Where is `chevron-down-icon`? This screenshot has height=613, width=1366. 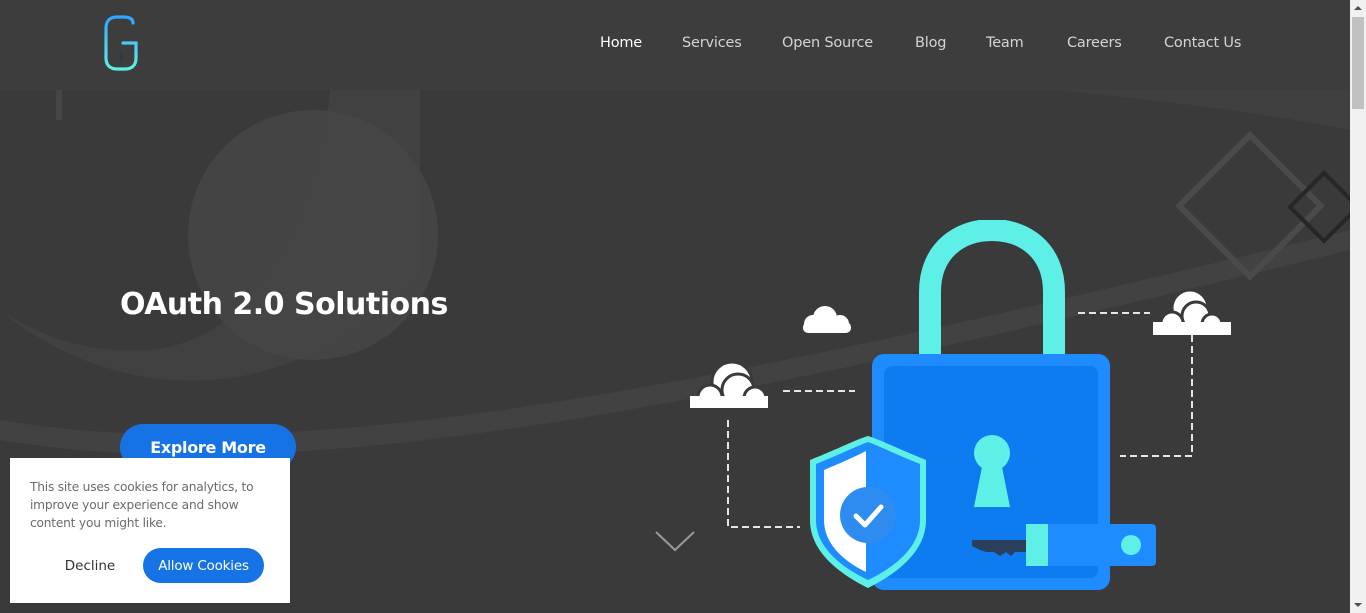 chevron-down-icon is located at coordinates (675, 541).